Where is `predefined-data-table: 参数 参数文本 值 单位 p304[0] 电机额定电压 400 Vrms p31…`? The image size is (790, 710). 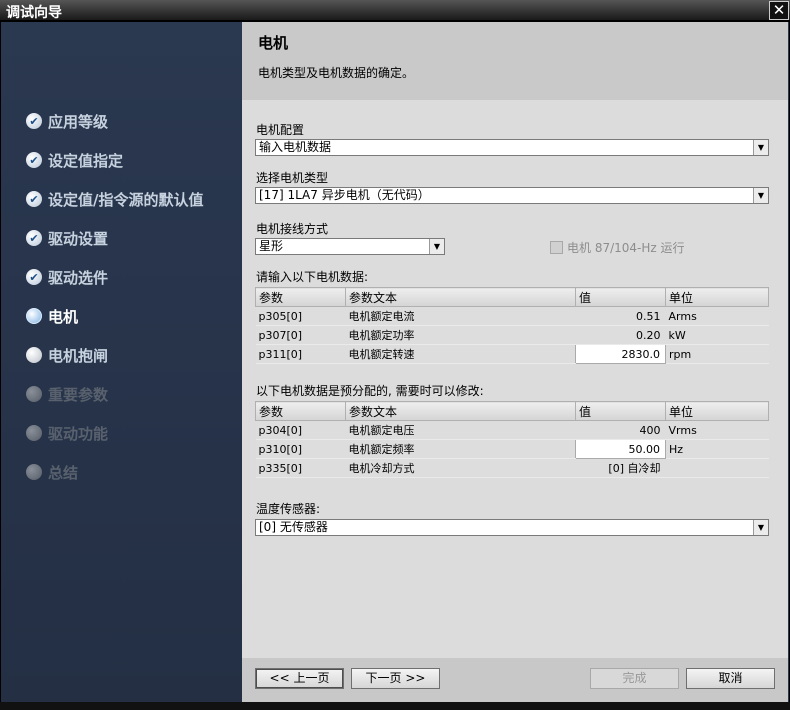
predefined-data-table: 参数 参数文本 值 单位 p304[0] 电机额定电压 400 Vrms p31… is located at coordinates (512, 439).